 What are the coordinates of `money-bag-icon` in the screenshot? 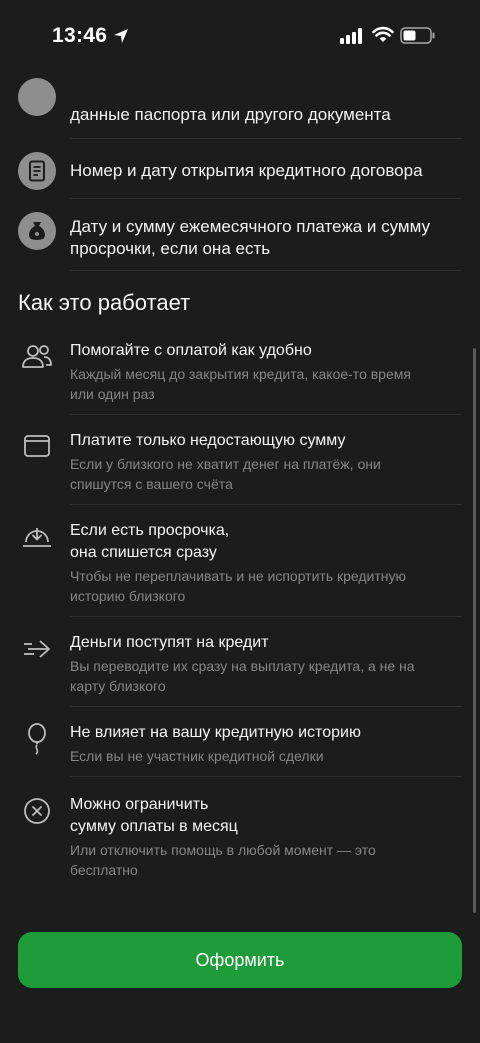 It's located at (37, 231).